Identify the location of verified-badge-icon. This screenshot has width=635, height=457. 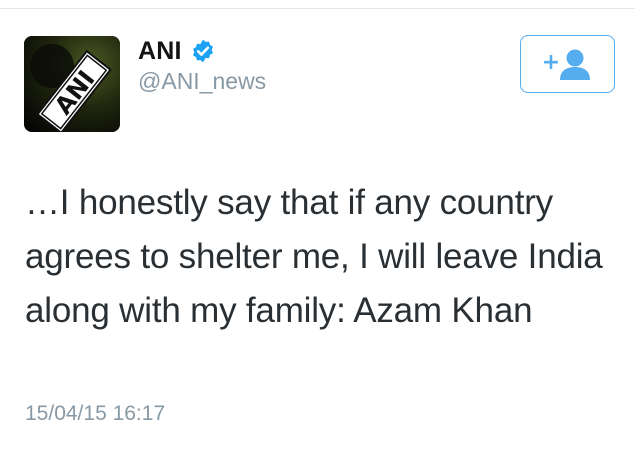
(203, 51).